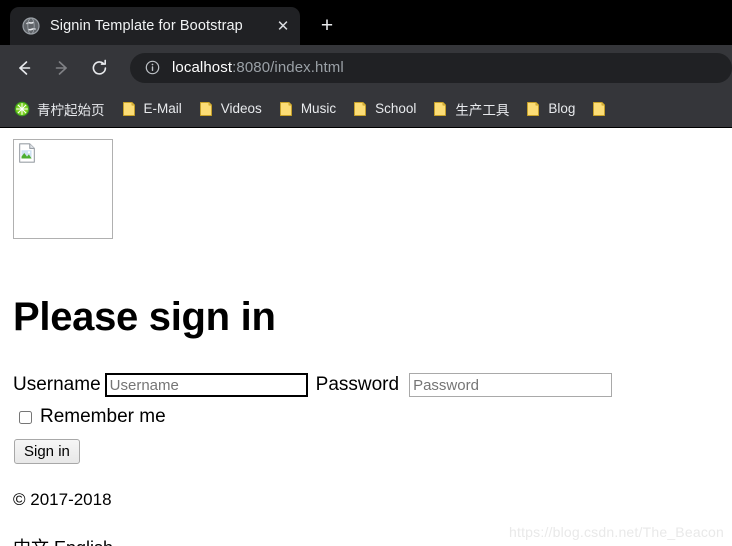 The height and width of the screenshot is (546, 732). What do you see at coordinates (318, 108) in the screenshot?
I see `bookmark-label: Music` at bounding box center [318, 108].